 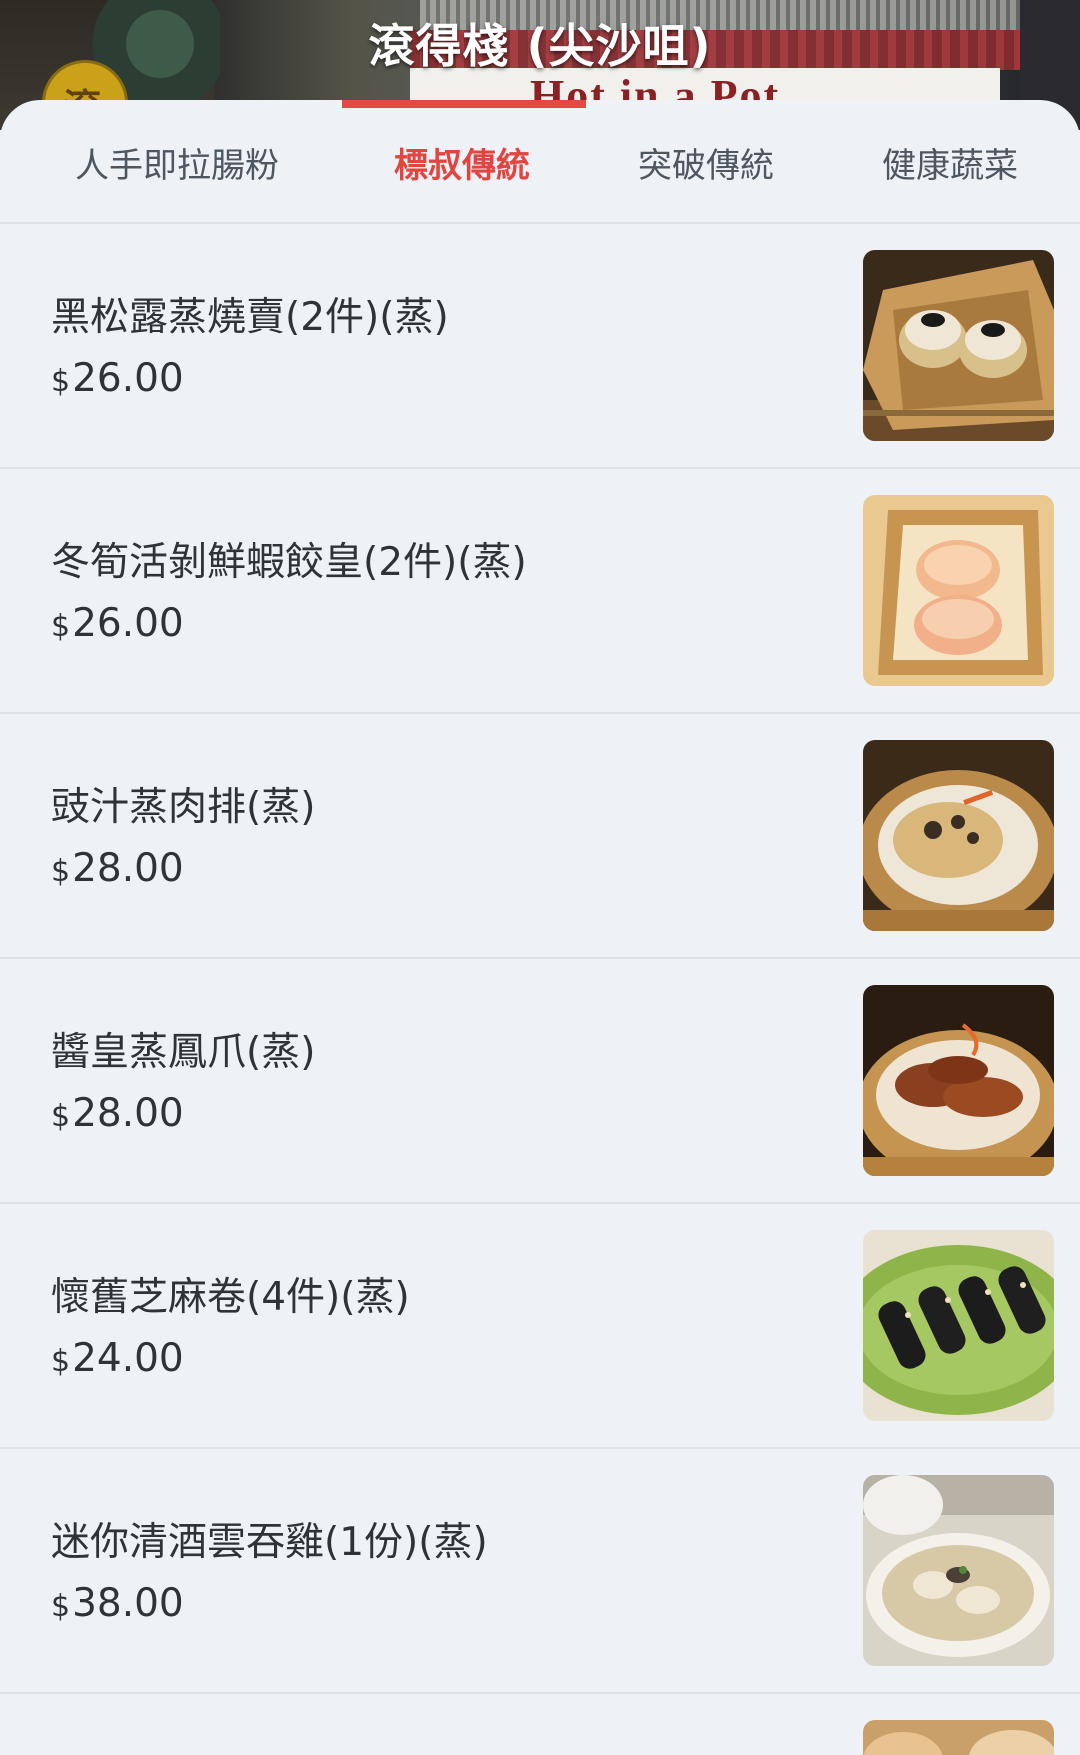 I want to click on price-amount: 24.00, so click(x=128, y=1358).